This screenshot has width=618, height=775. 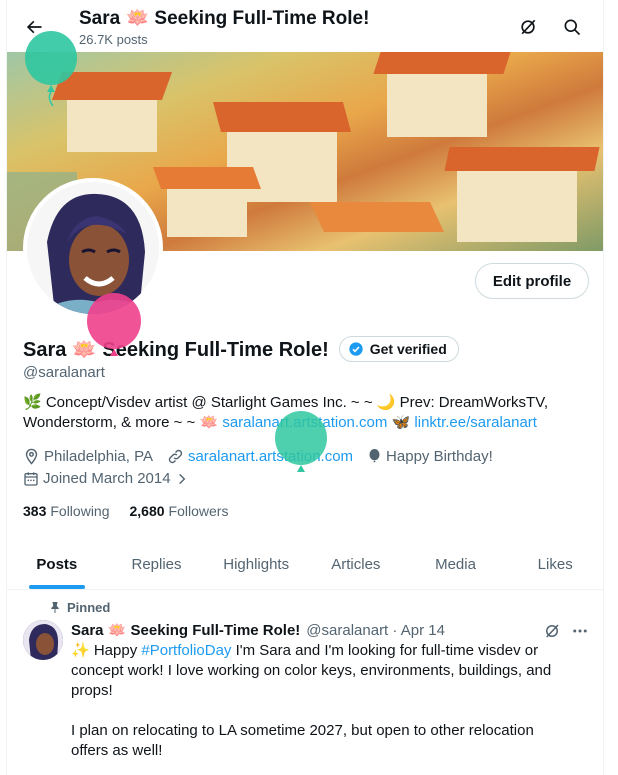 I want to click on link-icon, so click(x=175, y=456).